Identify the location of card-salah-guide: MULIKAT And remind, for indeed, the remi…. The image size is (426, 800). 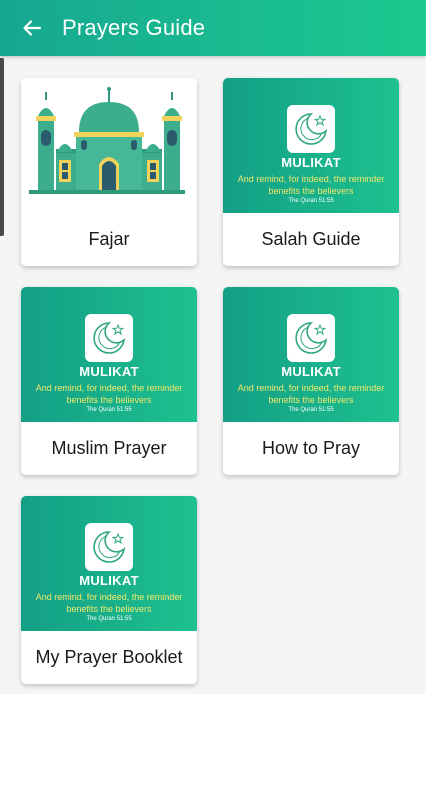
(311, 172).